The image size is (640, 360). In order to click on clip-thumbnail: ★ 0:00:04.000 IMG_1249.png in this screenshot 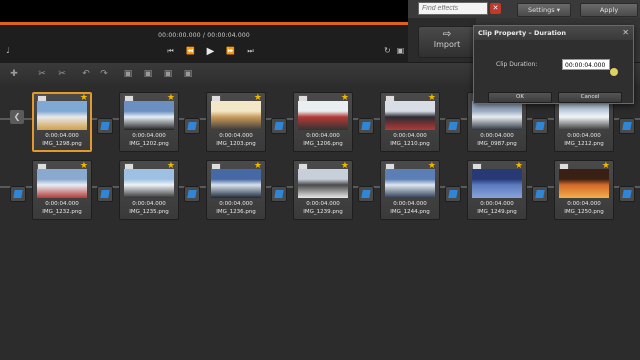, I will do `click(497, 190)`.